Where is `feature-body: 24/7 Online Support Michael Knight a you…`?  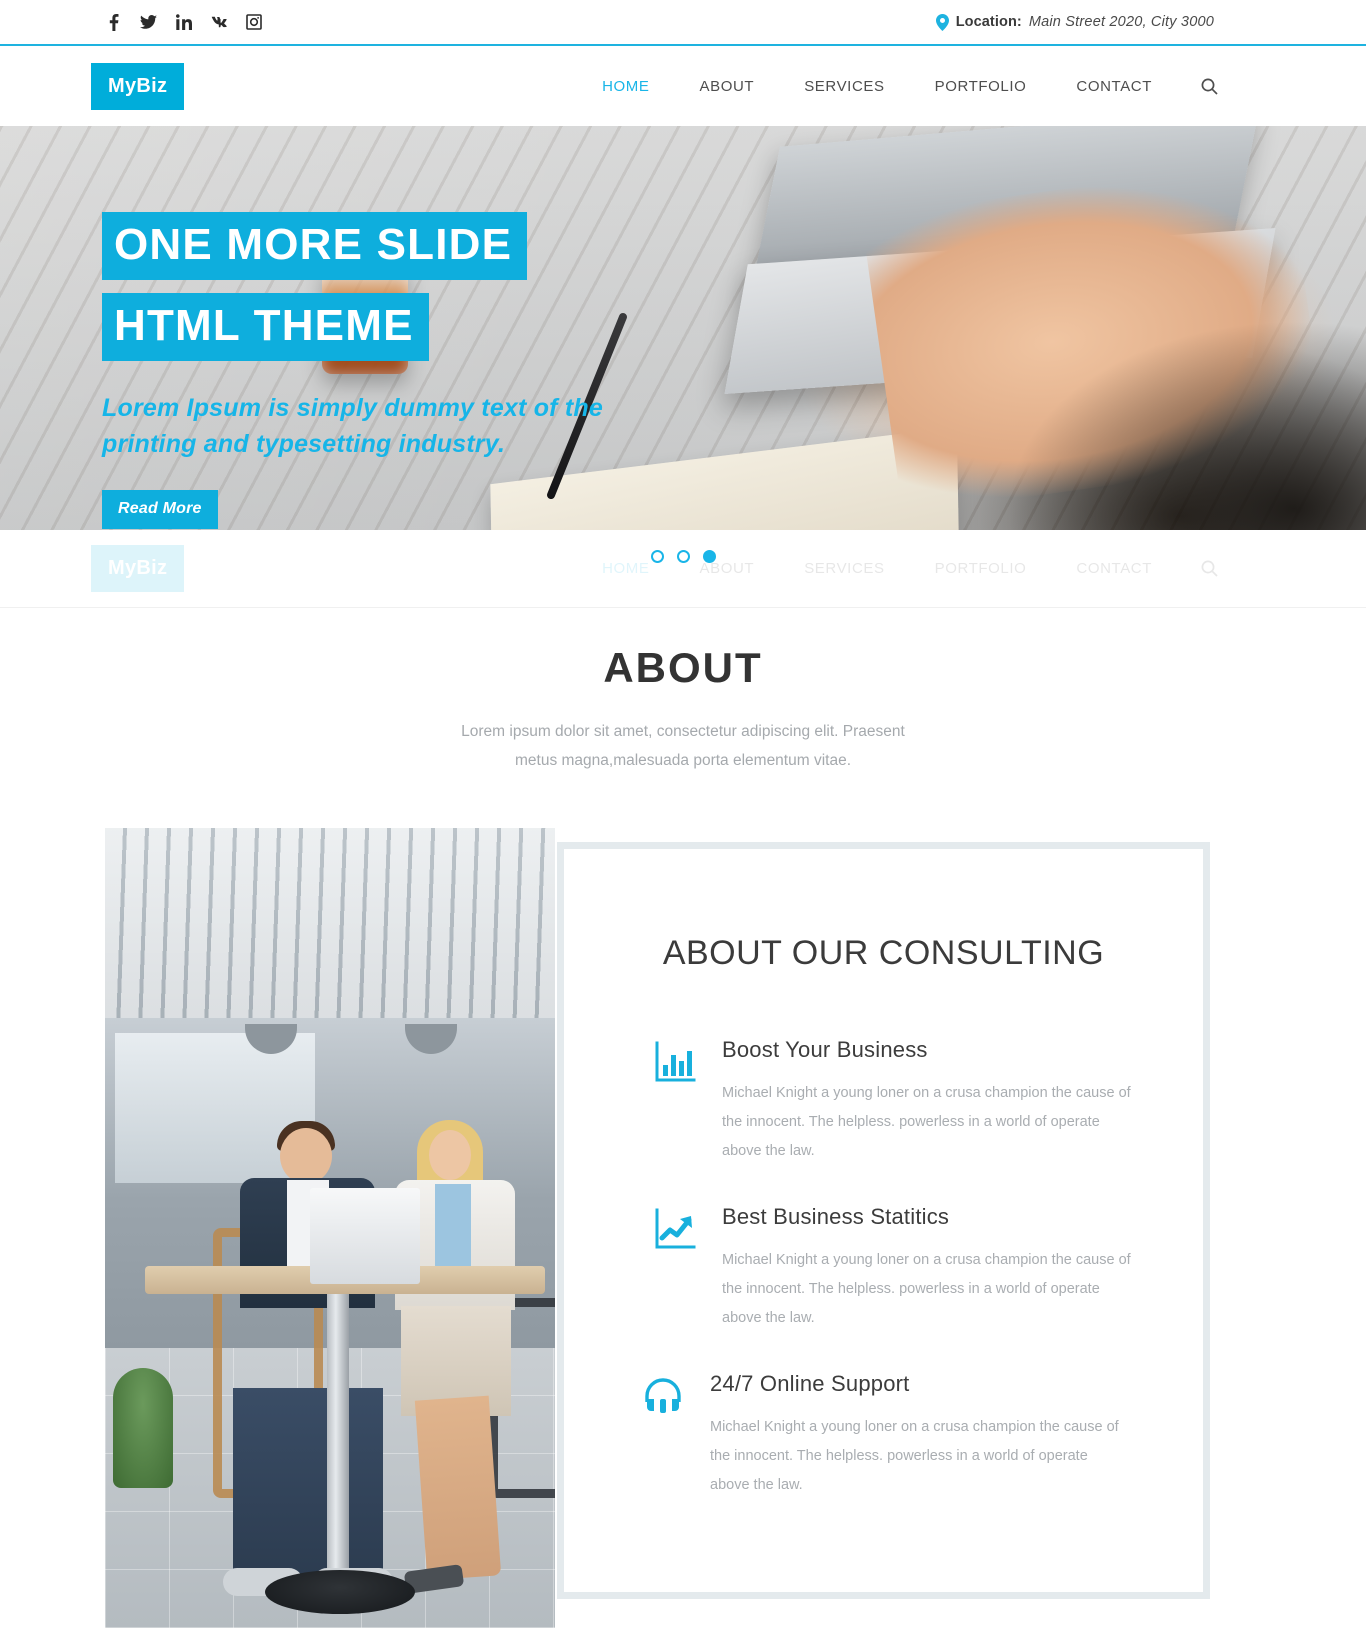 feature-body: 24/7 Online Support Michael Knight a you… is located at coordinates (934, 1435).